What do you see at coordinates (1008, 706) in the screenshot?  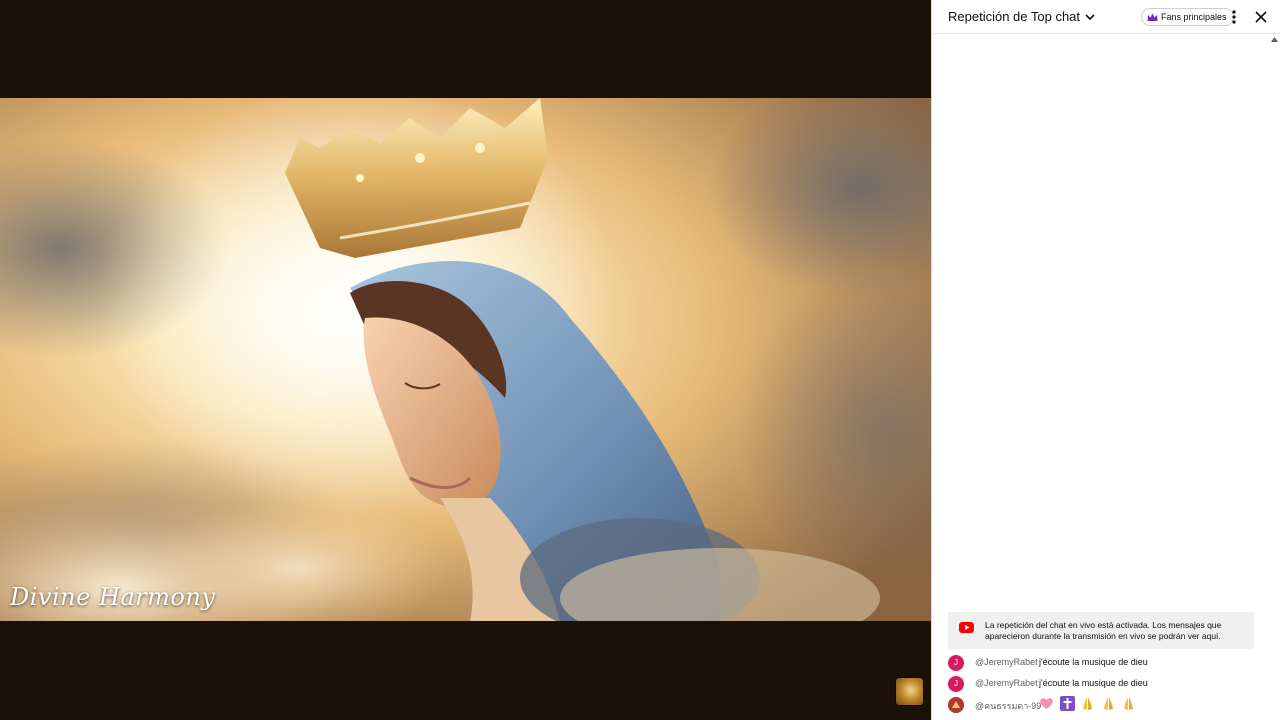 I see `chat-author: @คนธรรมดา-99` at bounding box center [1008, 706].